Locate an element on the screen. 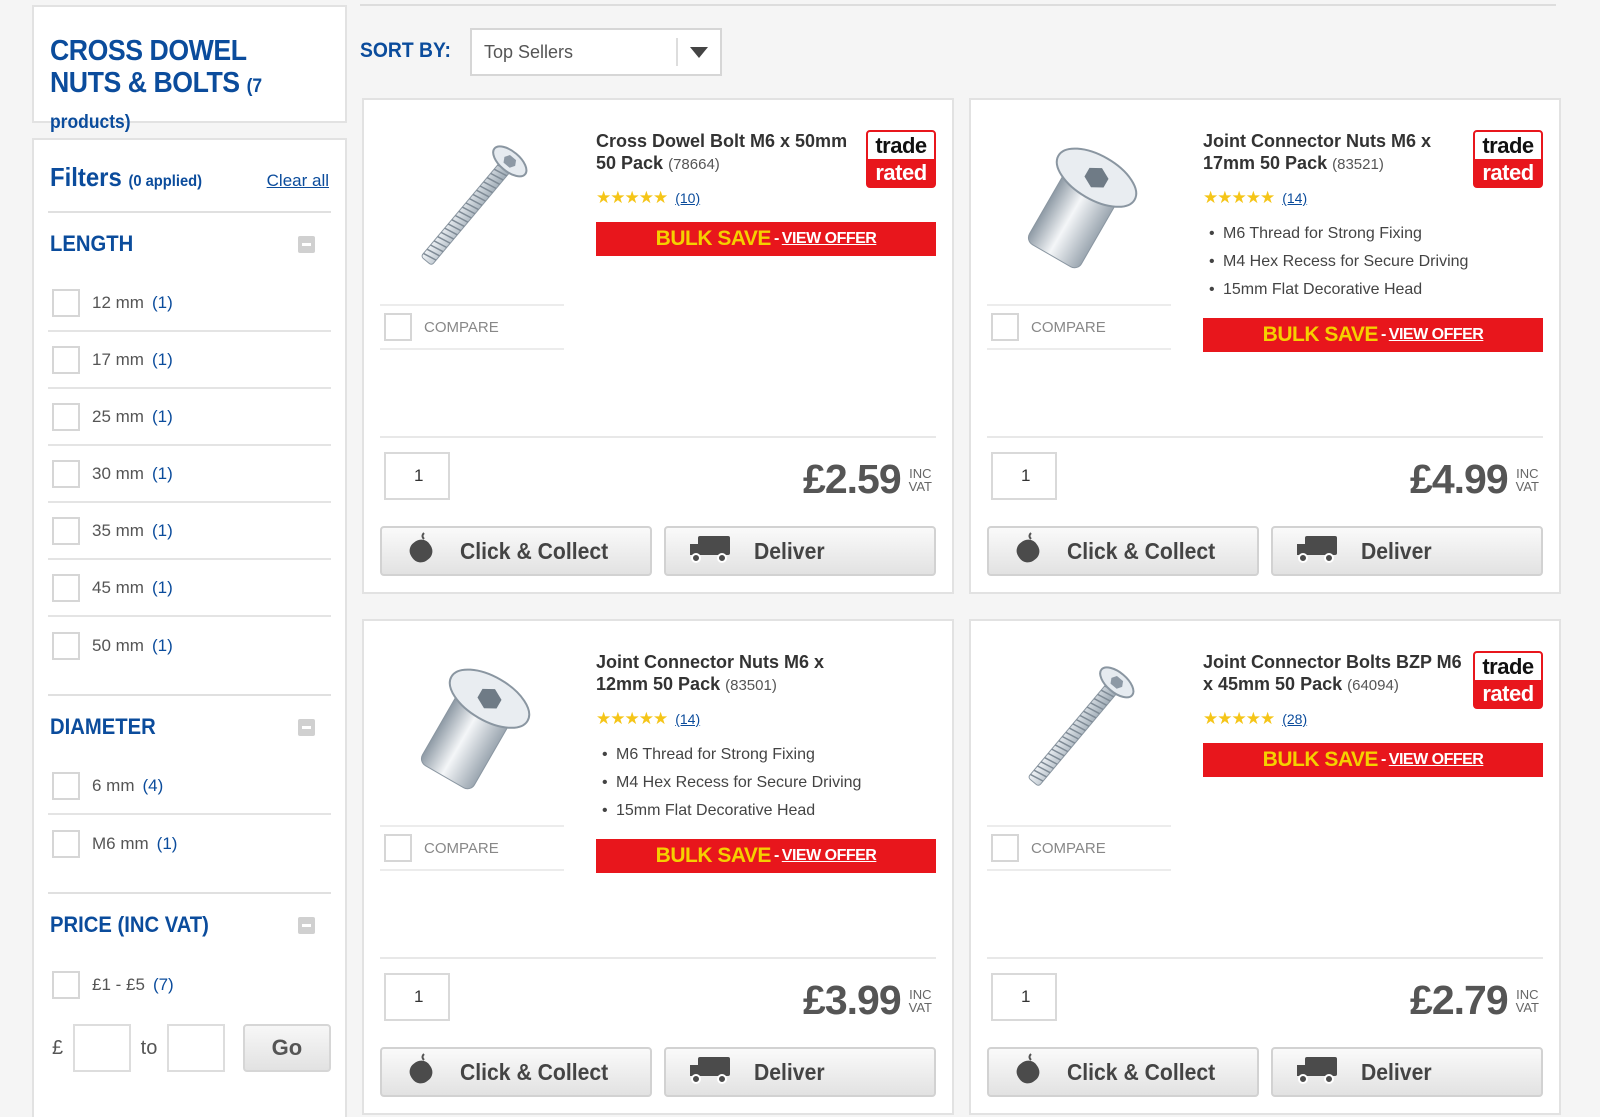  filters-header: Filters (0 applied) Clear all is located at coordinates (189, 176).